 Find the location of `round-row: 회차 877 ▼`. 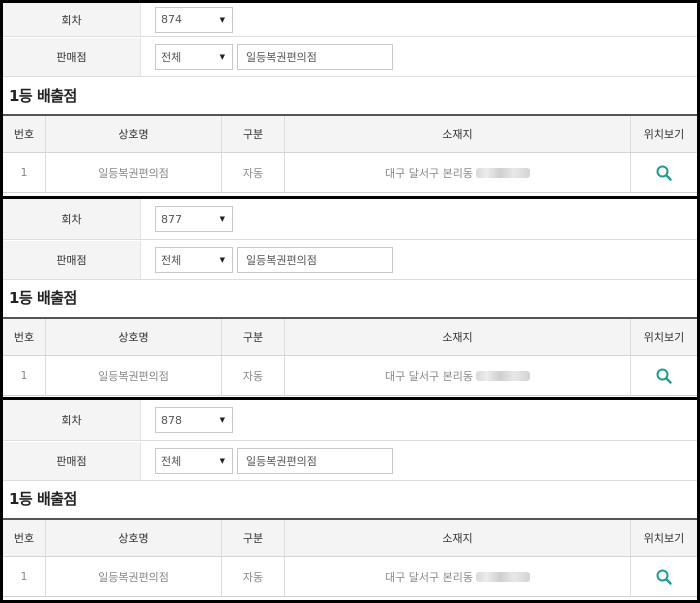

round-row: 회차 877 ▼ is located at coordinates (350, 219).